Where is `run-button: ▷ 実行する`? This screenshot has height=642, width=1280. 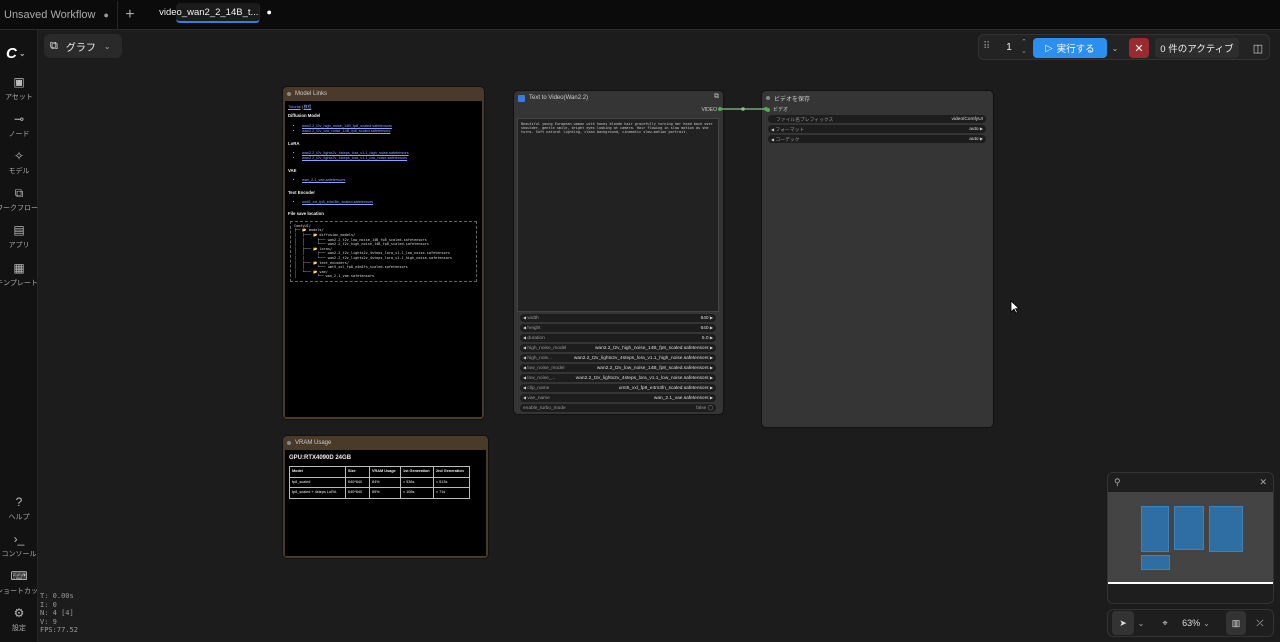 run-button: ▷ 実行する is located at coordinates (1070, 48).